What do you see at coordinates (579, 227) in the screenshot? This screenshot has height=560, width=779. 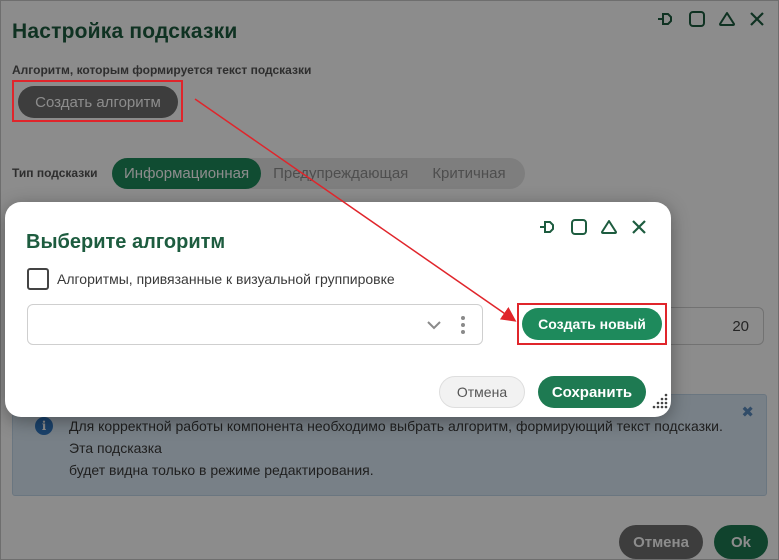 I see `maximize-icon` at bounding box center [579, 227].